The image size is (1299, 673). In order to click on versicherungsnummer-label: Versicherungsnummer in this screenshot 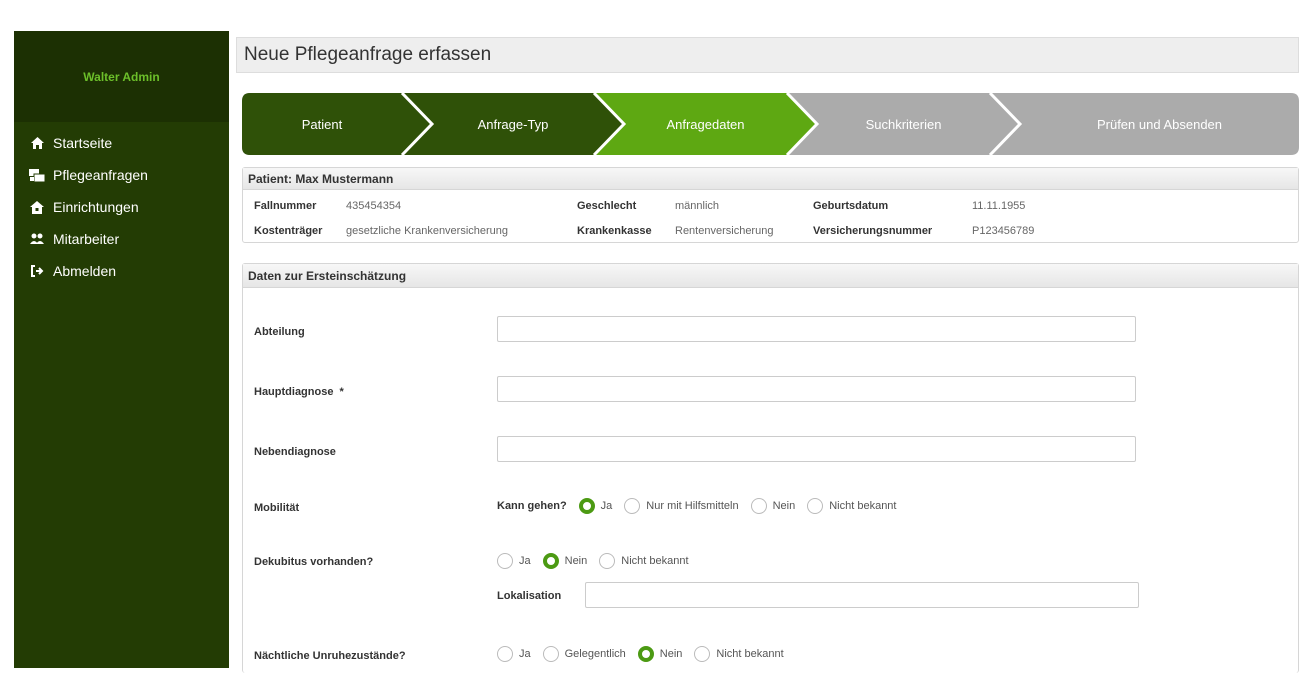, I will do `click(873, 231)`.